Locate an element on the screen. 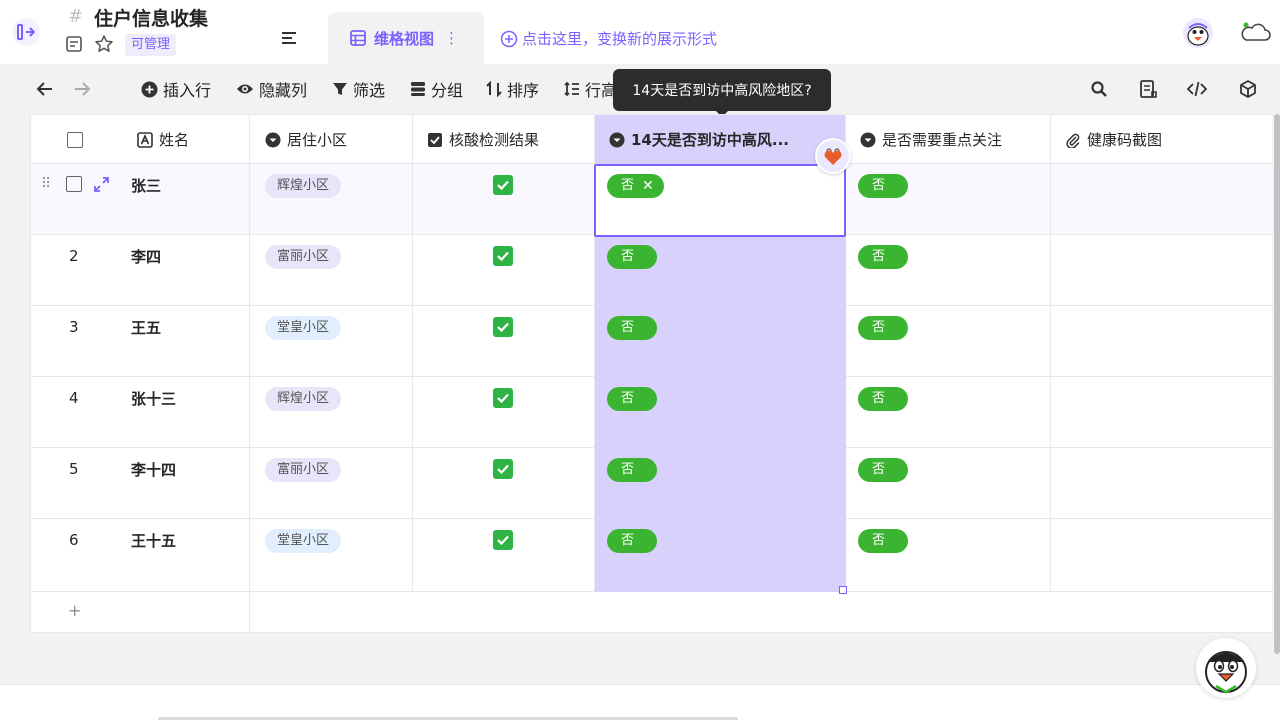 Image resolution: width=1280 pixels, height=720 pixels. sort-label: 排序 is located at coordinates (523, 90).